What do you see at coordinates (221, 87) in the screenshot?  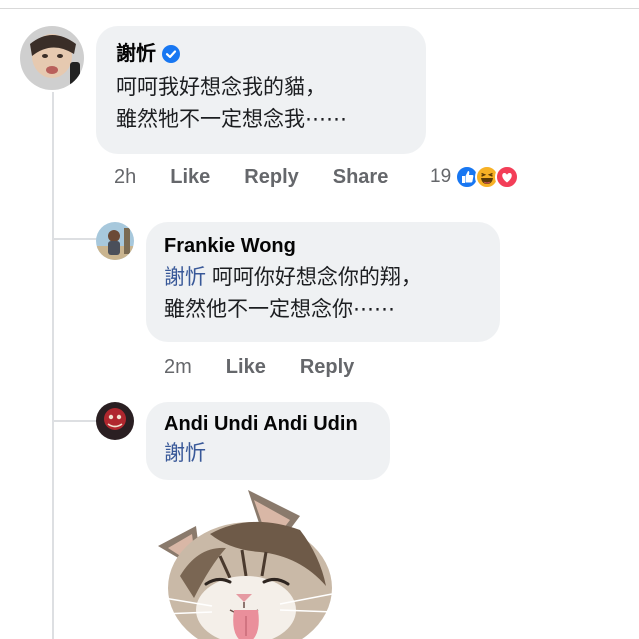 I see `comment-text-line: 呵呵我好想念我的貓，` at bounding box center [221, 87].